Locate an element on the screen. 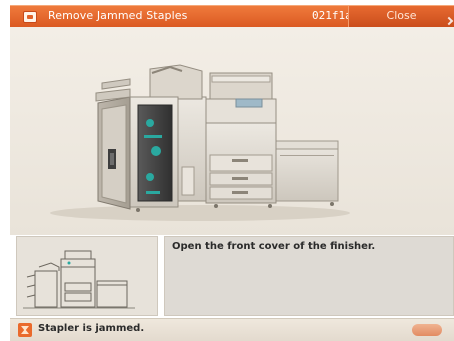  status-message: Stapler is jammed. is located at coordinates (91, 328).